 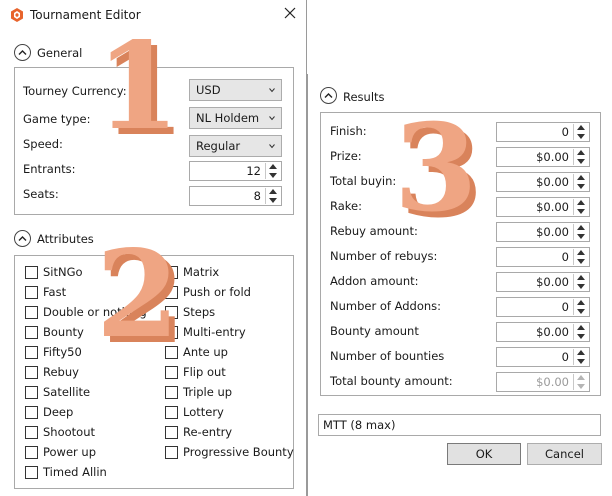 What do you see at coordinates (384, 256) in the screenshot?
I see `number-of-rebuys-label: Number of rebuys:` at bounding box center [384, 256].